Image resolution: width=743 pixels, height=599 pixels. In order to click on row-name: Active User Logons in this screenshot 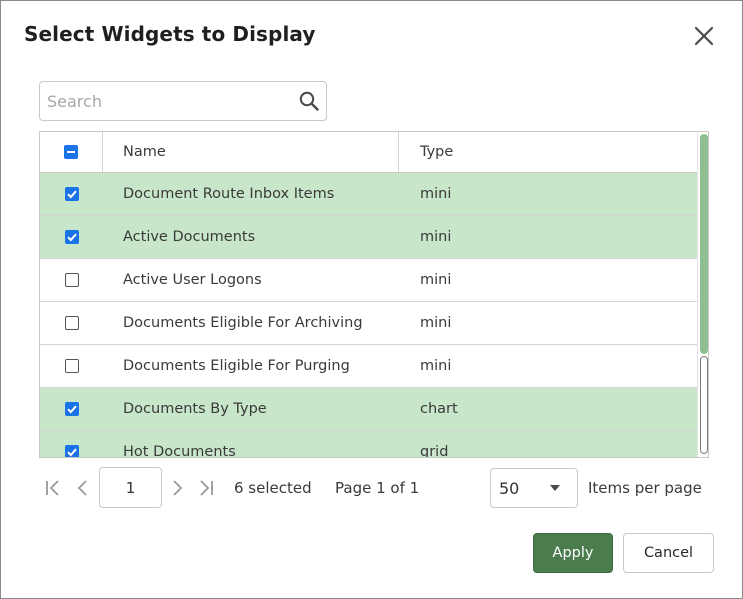, I will do `click(192, 280)`.